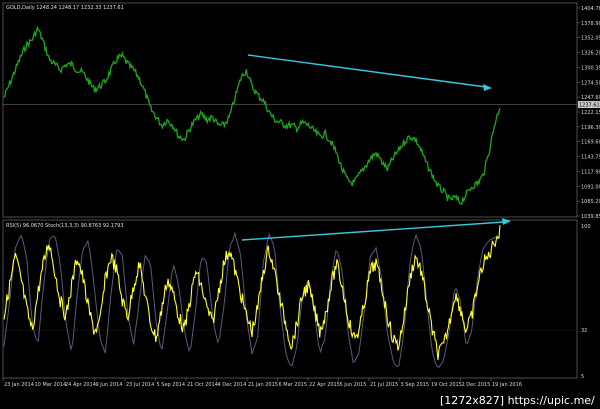 This screenshot has width=600, height=409. What do you see at coordinates (367, 71) in the screenshot?
I see `price-trend-line` at bounding box center [367, 71].